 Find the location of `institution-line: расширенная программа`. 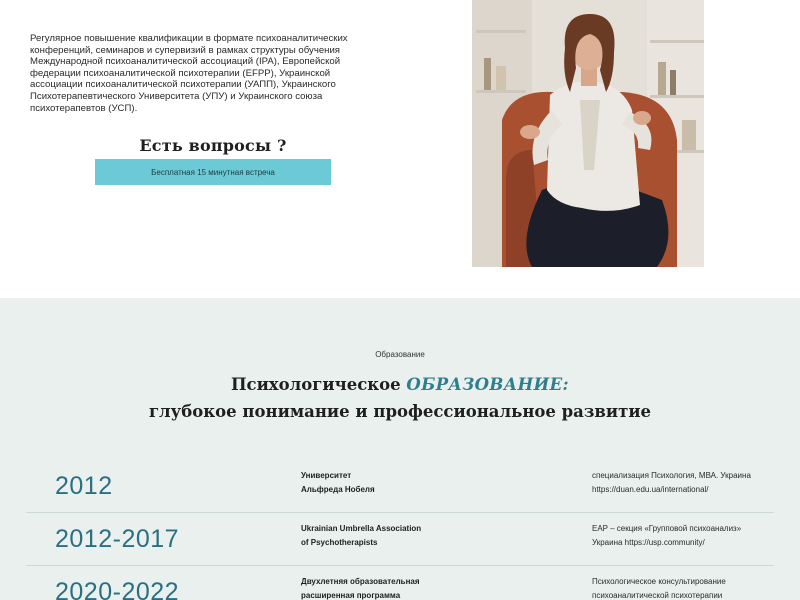

institution-line: расширенная программа is located at coordinates (351, 595).